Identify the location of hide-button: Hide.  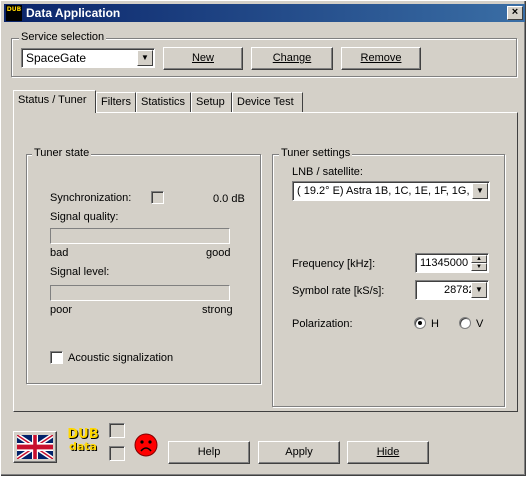
(388, 452).